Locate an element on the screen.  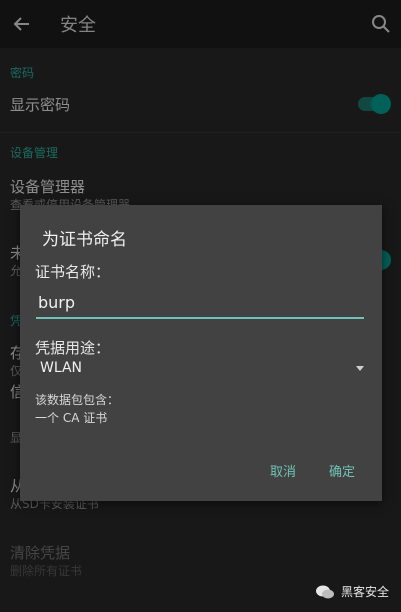
package-contains-label: 该数据包包含： is located at coordinates (77, 400).